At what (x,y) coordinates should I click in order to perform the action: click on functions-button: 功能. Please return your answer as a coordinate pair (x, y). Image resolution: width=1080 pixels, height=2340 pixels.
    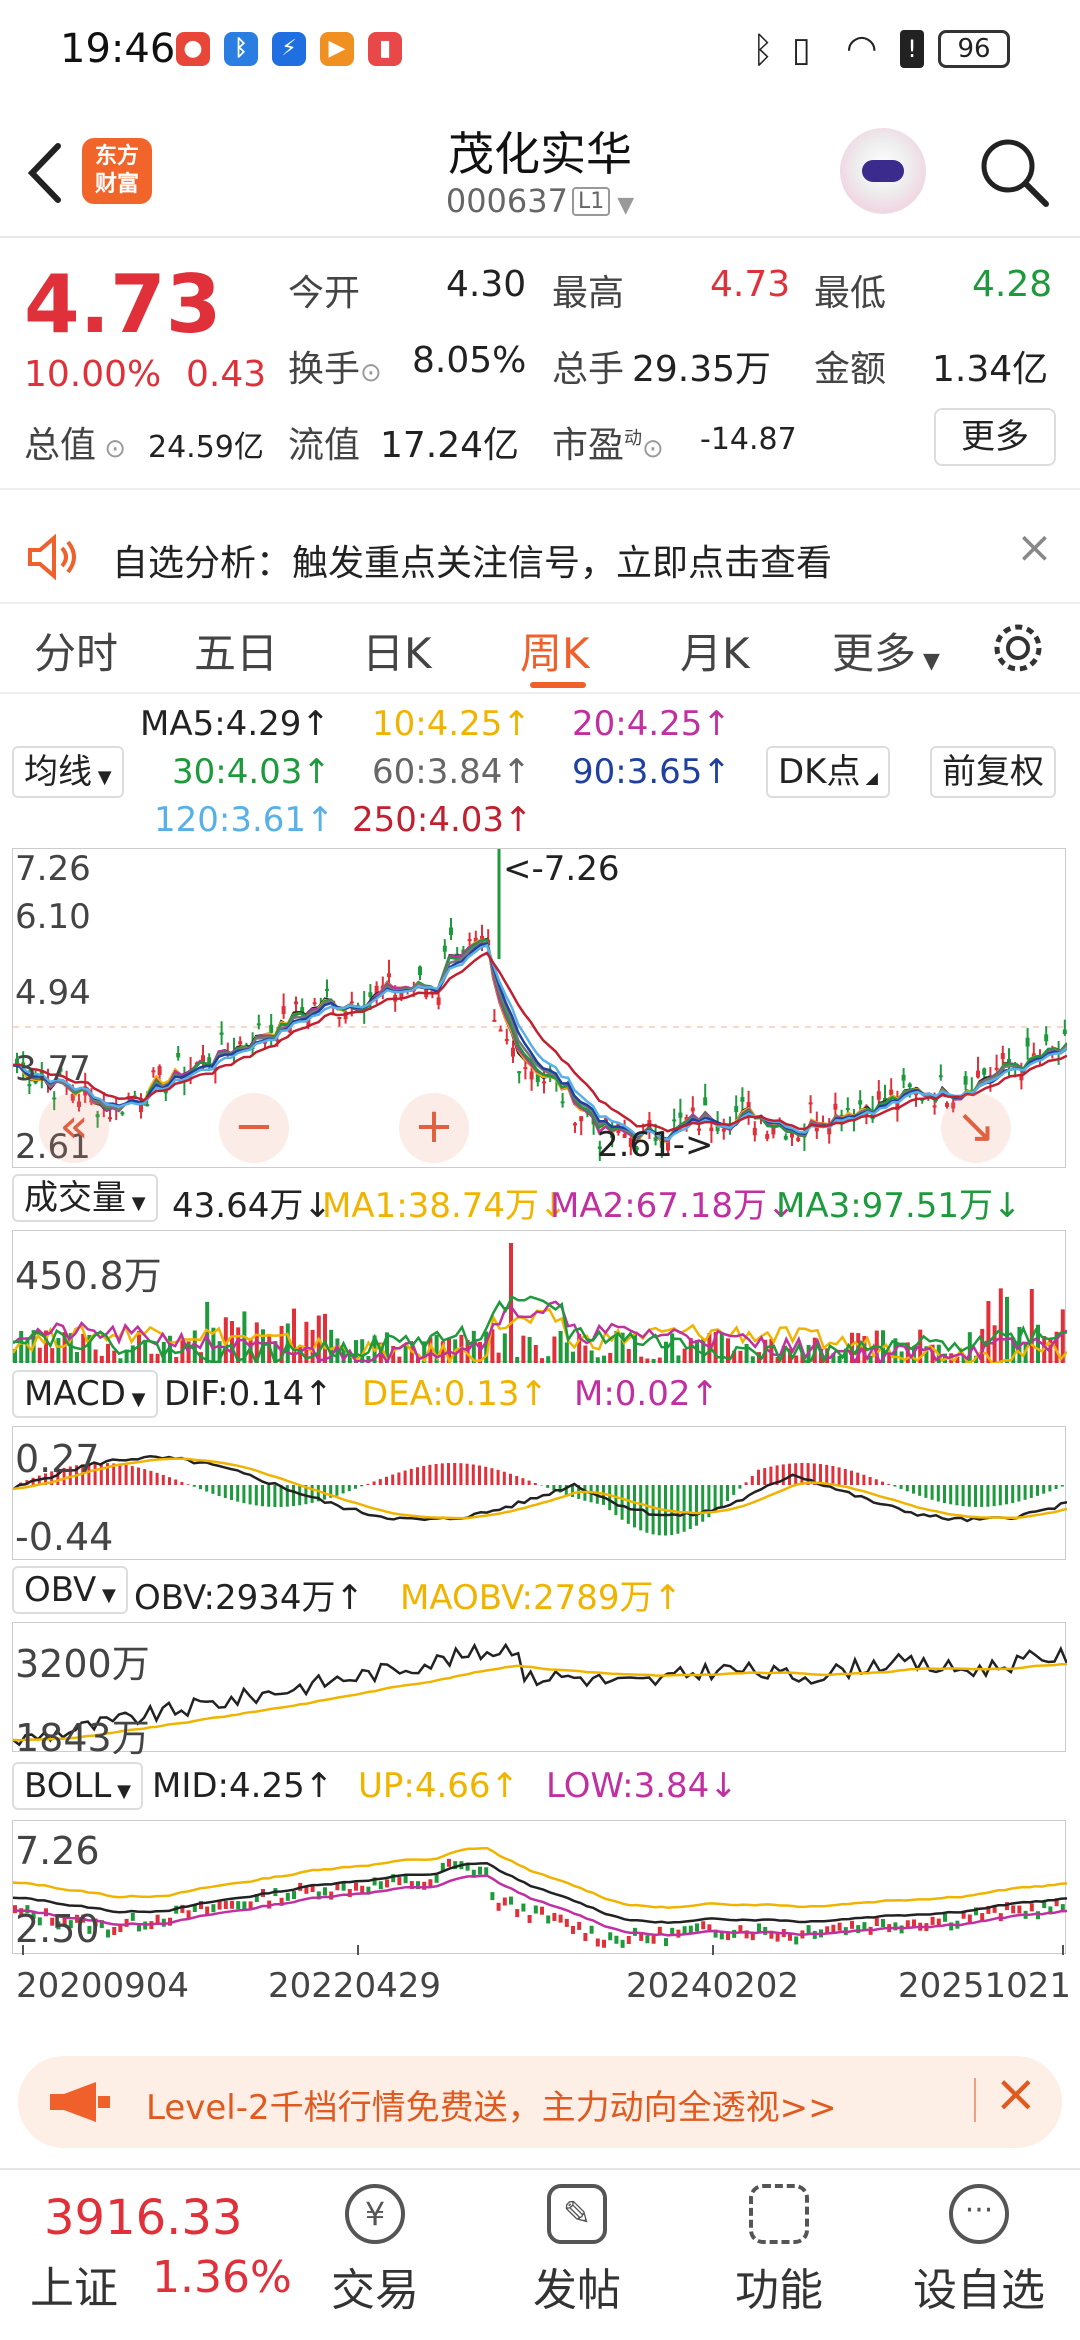
    Looking at the image, I should click on (779, 2244).